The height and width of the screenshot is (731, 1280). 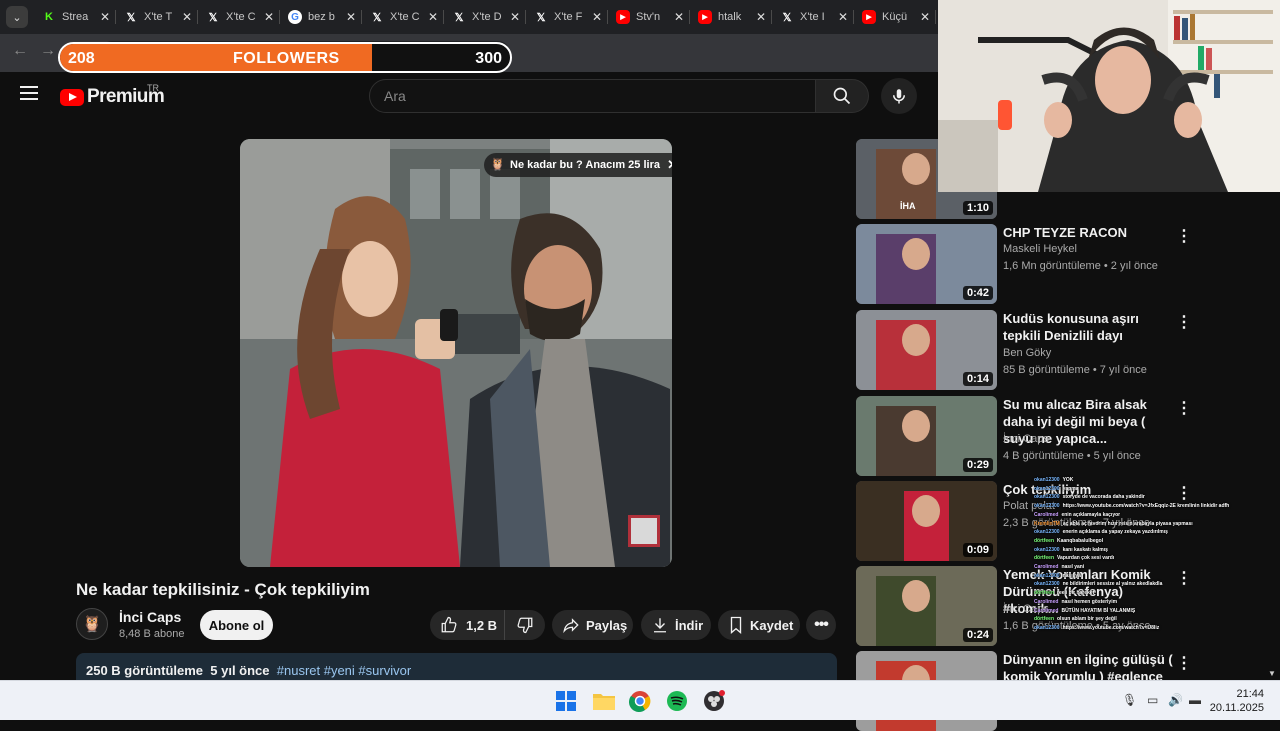 I want to click on browser-tab: K Strea ✕, so click(x=75, y=17).